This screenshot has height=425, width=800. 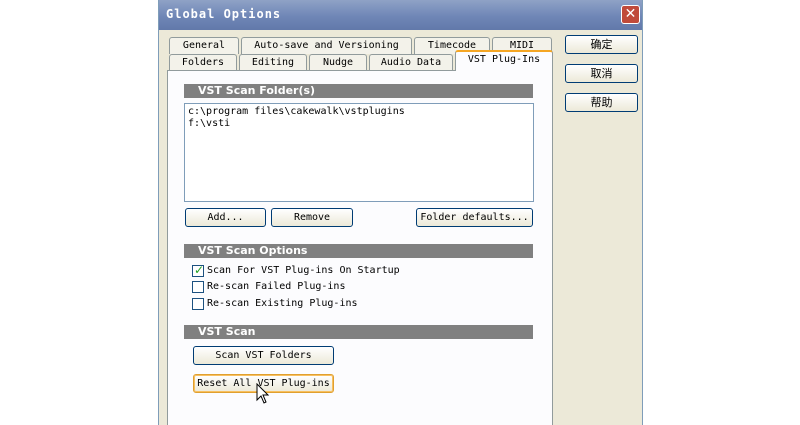 I want to click on vst-scan-options-heading: VST Scan Options, so click(x=358, y=251).